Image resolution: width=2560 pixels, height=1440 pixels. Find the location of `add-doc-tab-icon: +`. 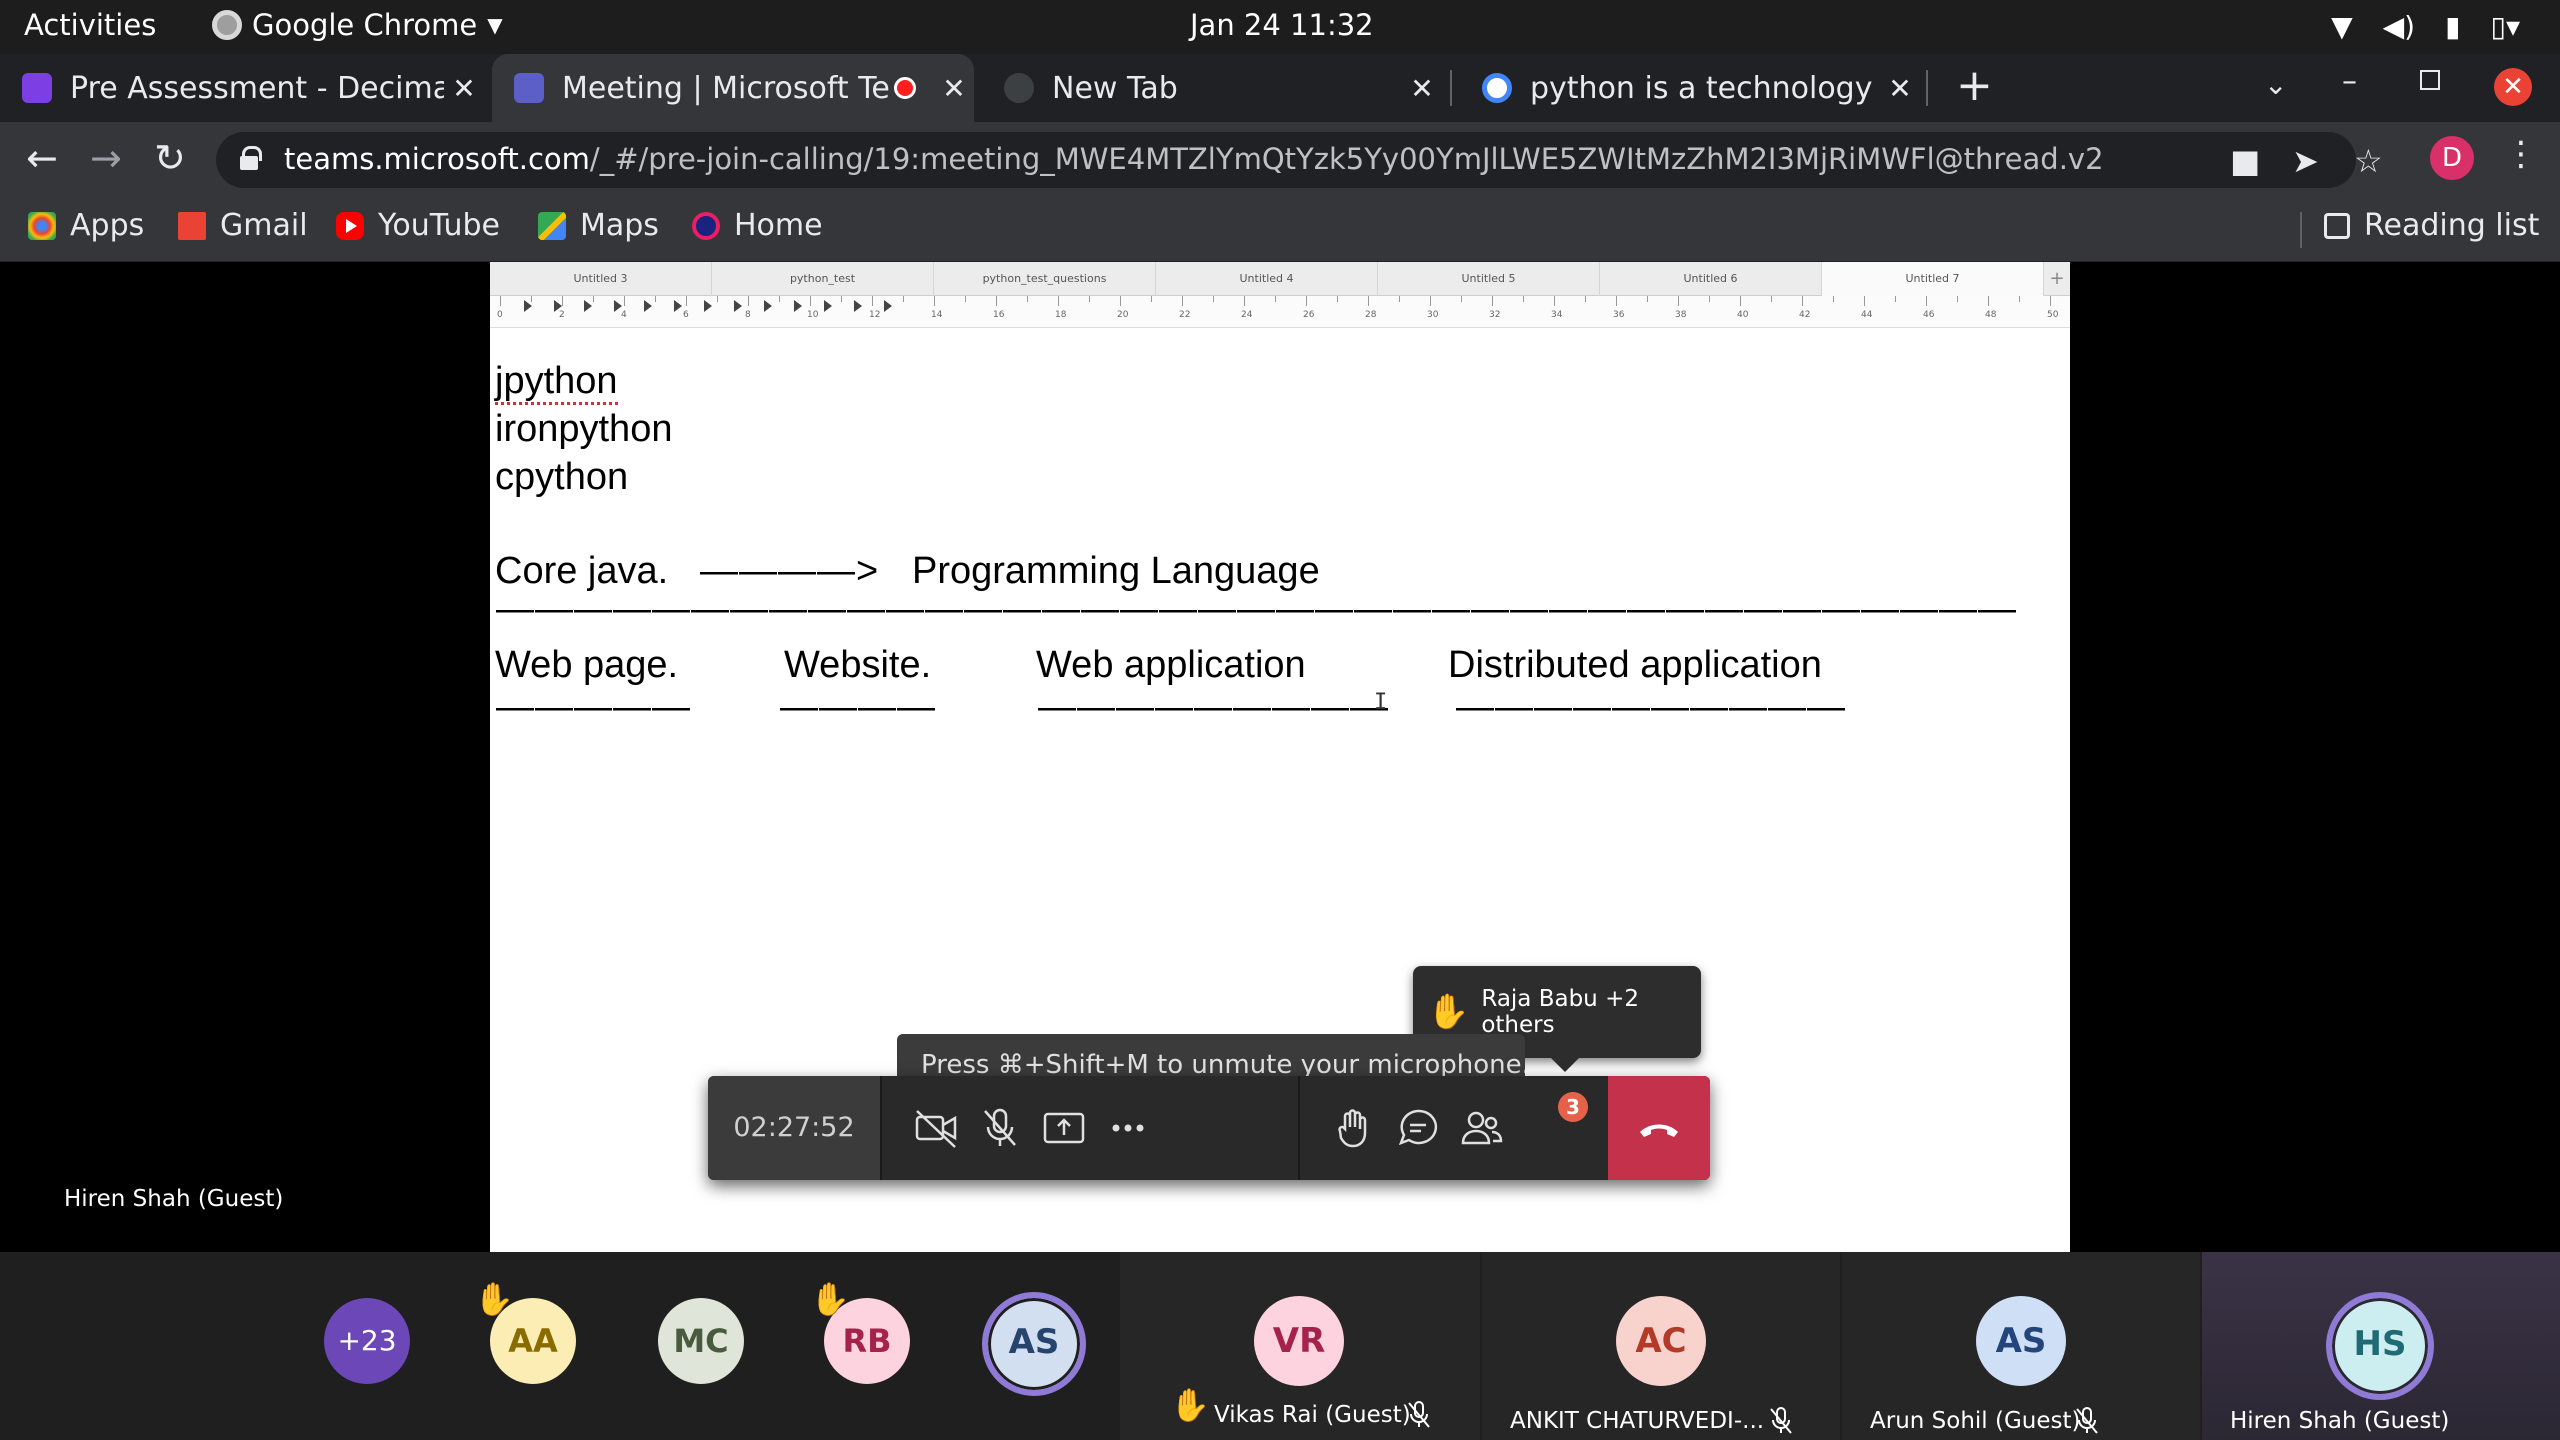

add-doc-tab-icon: + is located at coordinates (2057, 278).